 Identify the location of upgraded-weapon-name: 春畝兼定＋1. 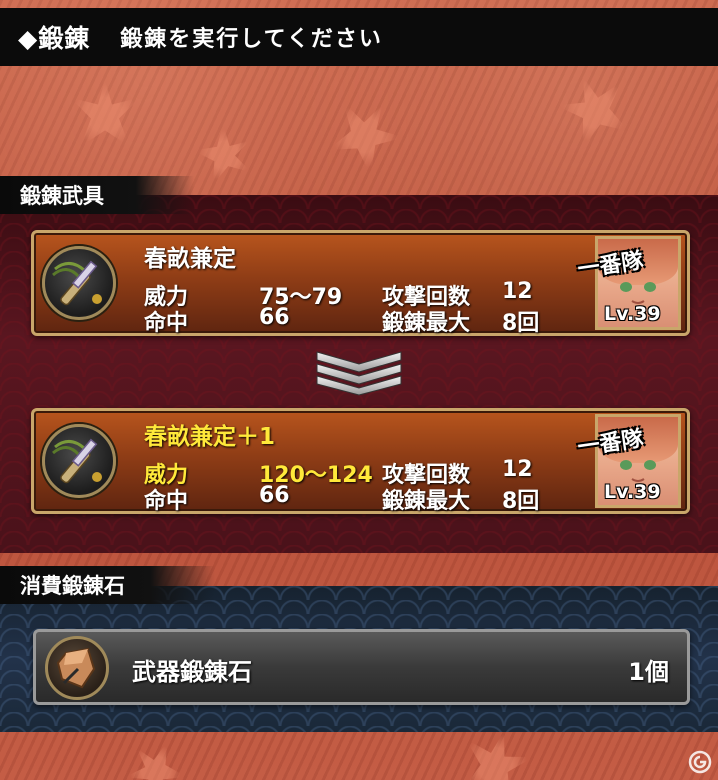
(210, 437).